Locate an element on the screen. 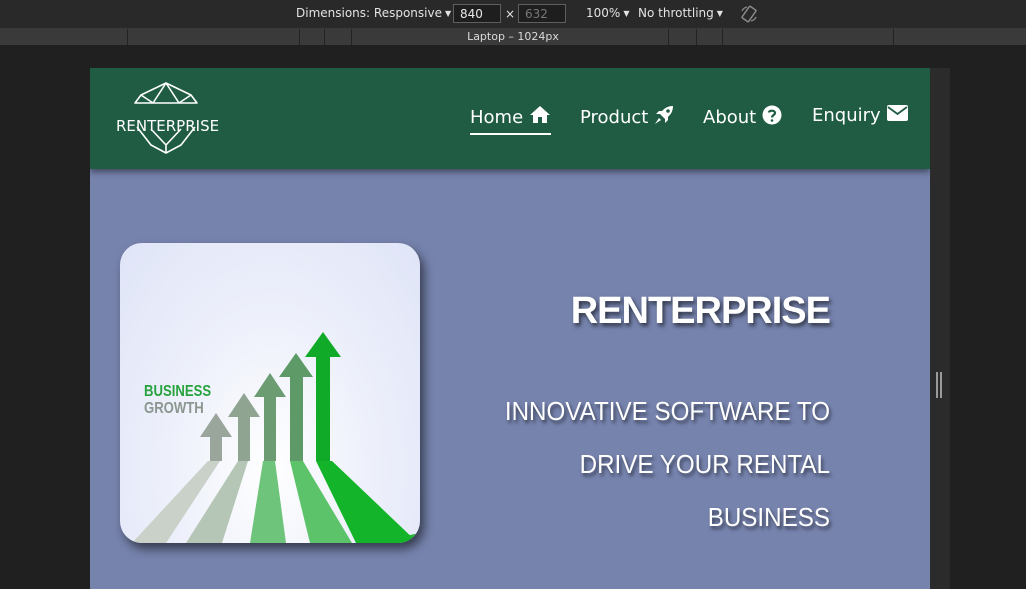  logo-text: RENTERPRISE is located at coordinates (168, 126).